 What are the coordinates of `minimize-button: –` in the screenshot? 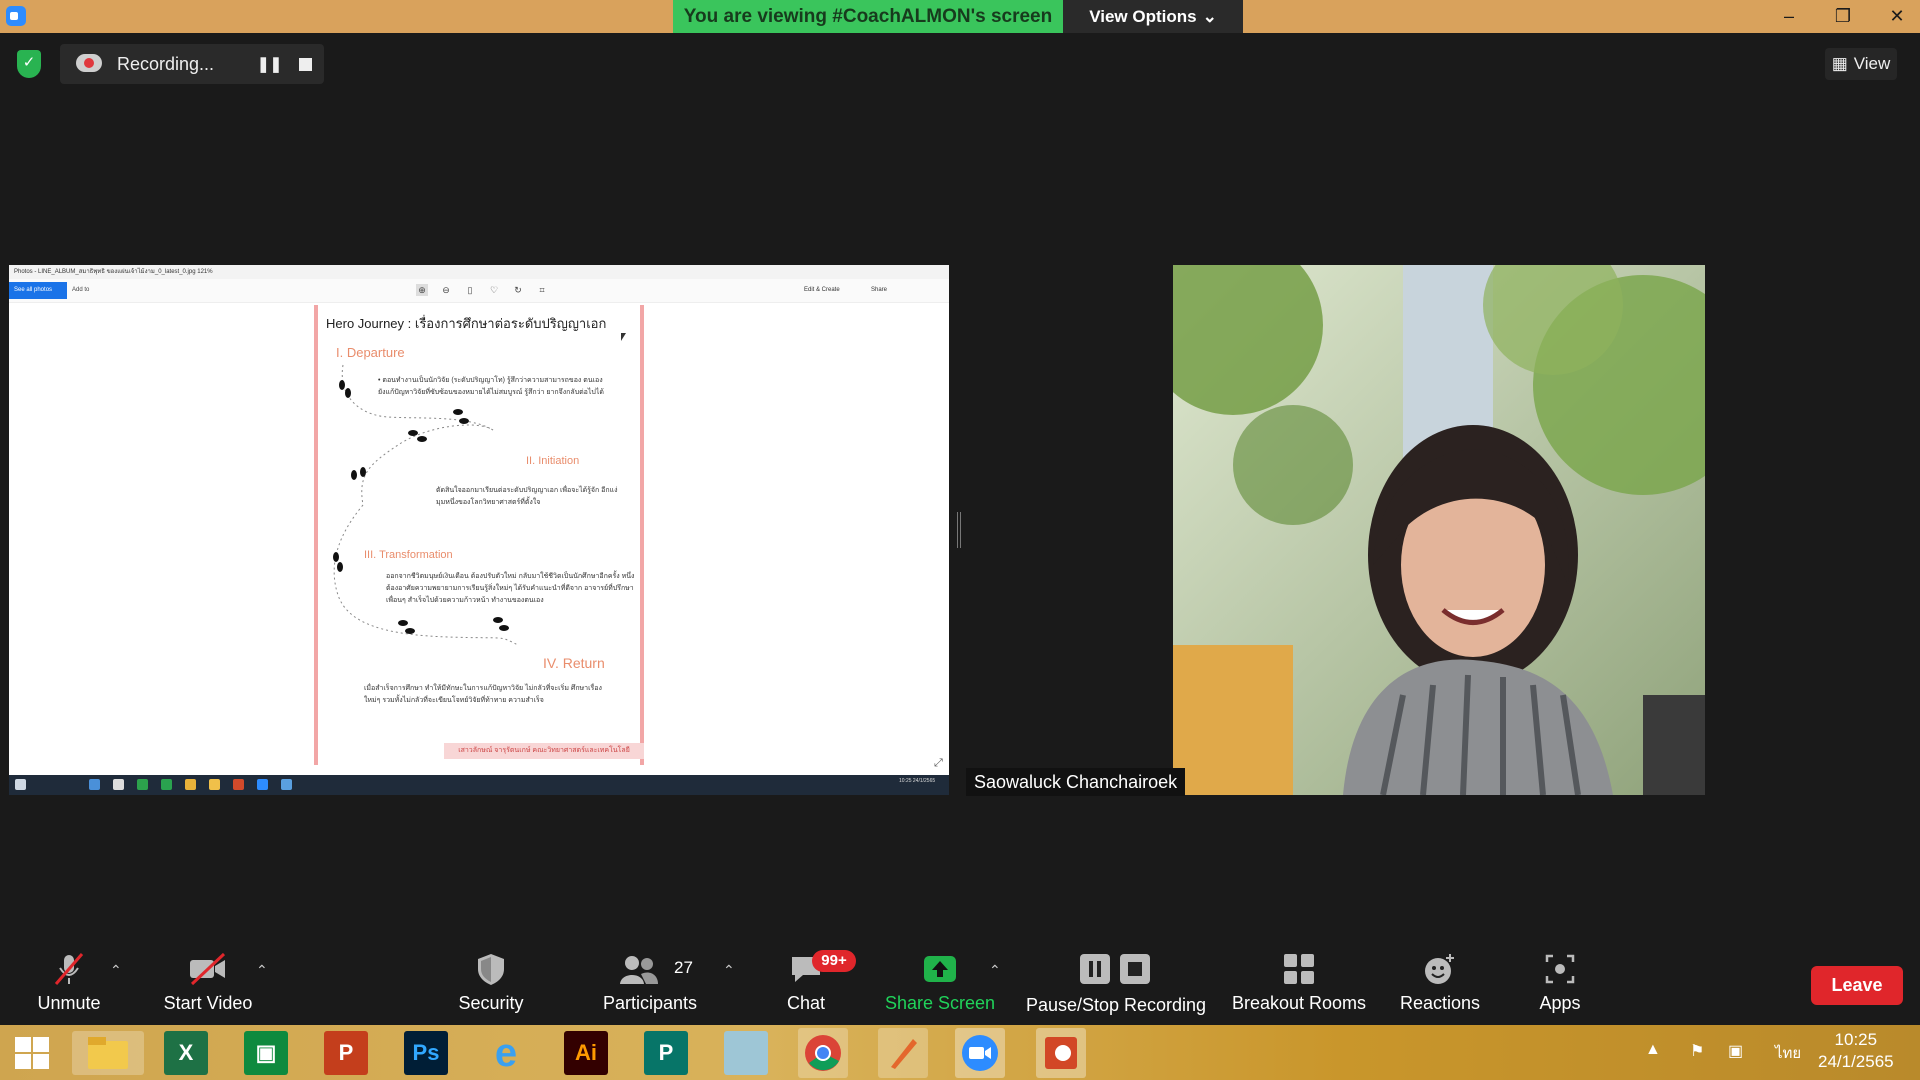 It's located at (1789, 16).